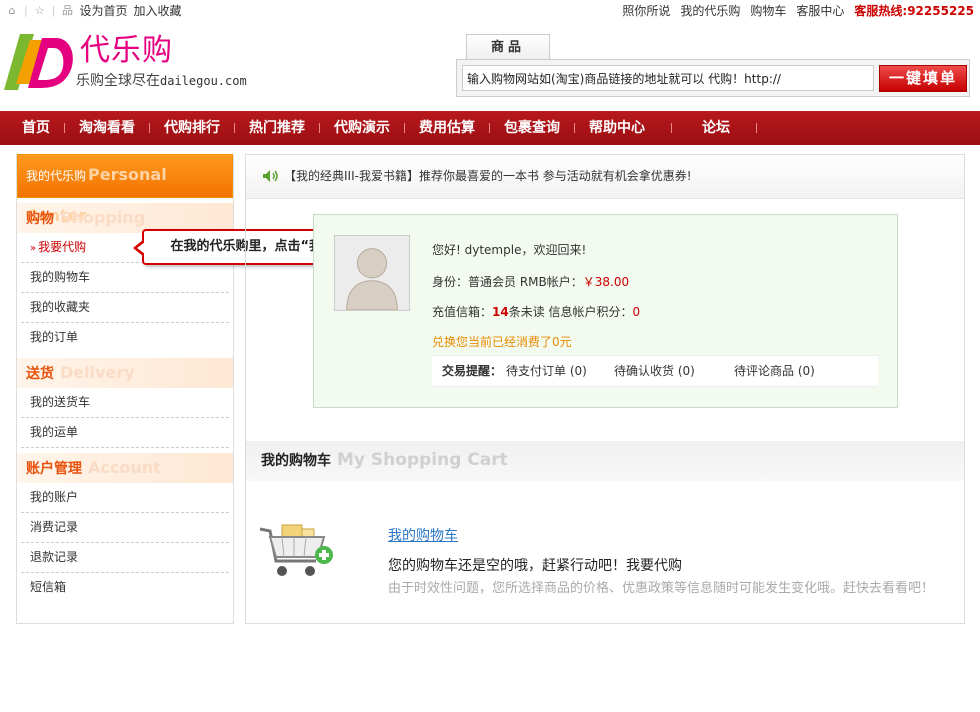 The image size is (980, 712). Describe the element at coordinates (125, 403) in the screenshot. I see `sidebar-item-delivery-cart: 我的送货车` at that location.